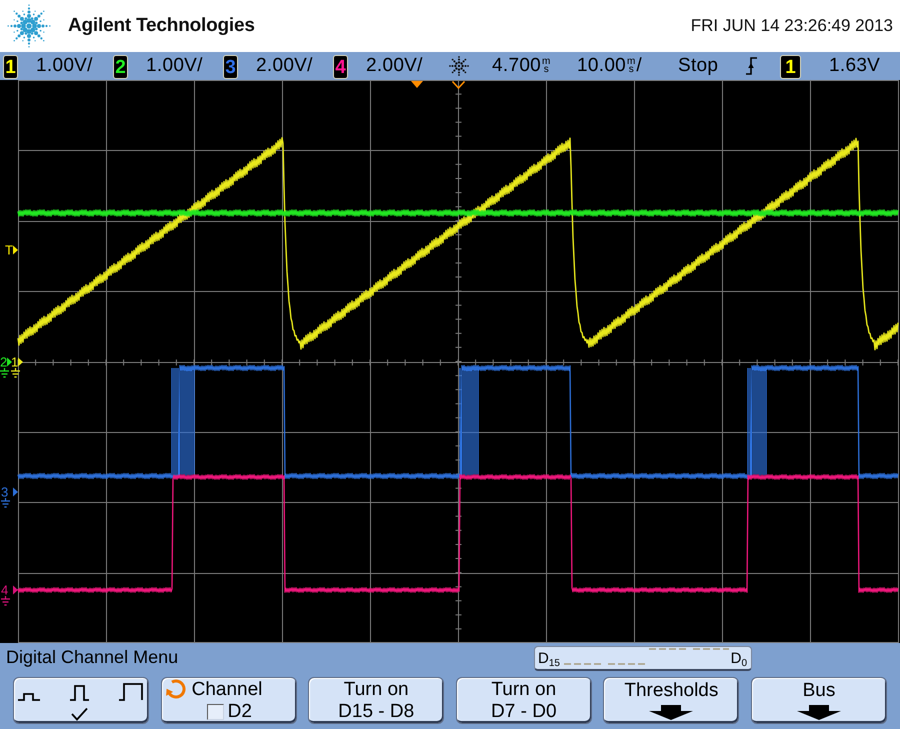 The image size is (900, 729). What do you see at coordinates (340, 67) in the screenshot?
I see `channel-number: 4` at bounding box center [340, 67].